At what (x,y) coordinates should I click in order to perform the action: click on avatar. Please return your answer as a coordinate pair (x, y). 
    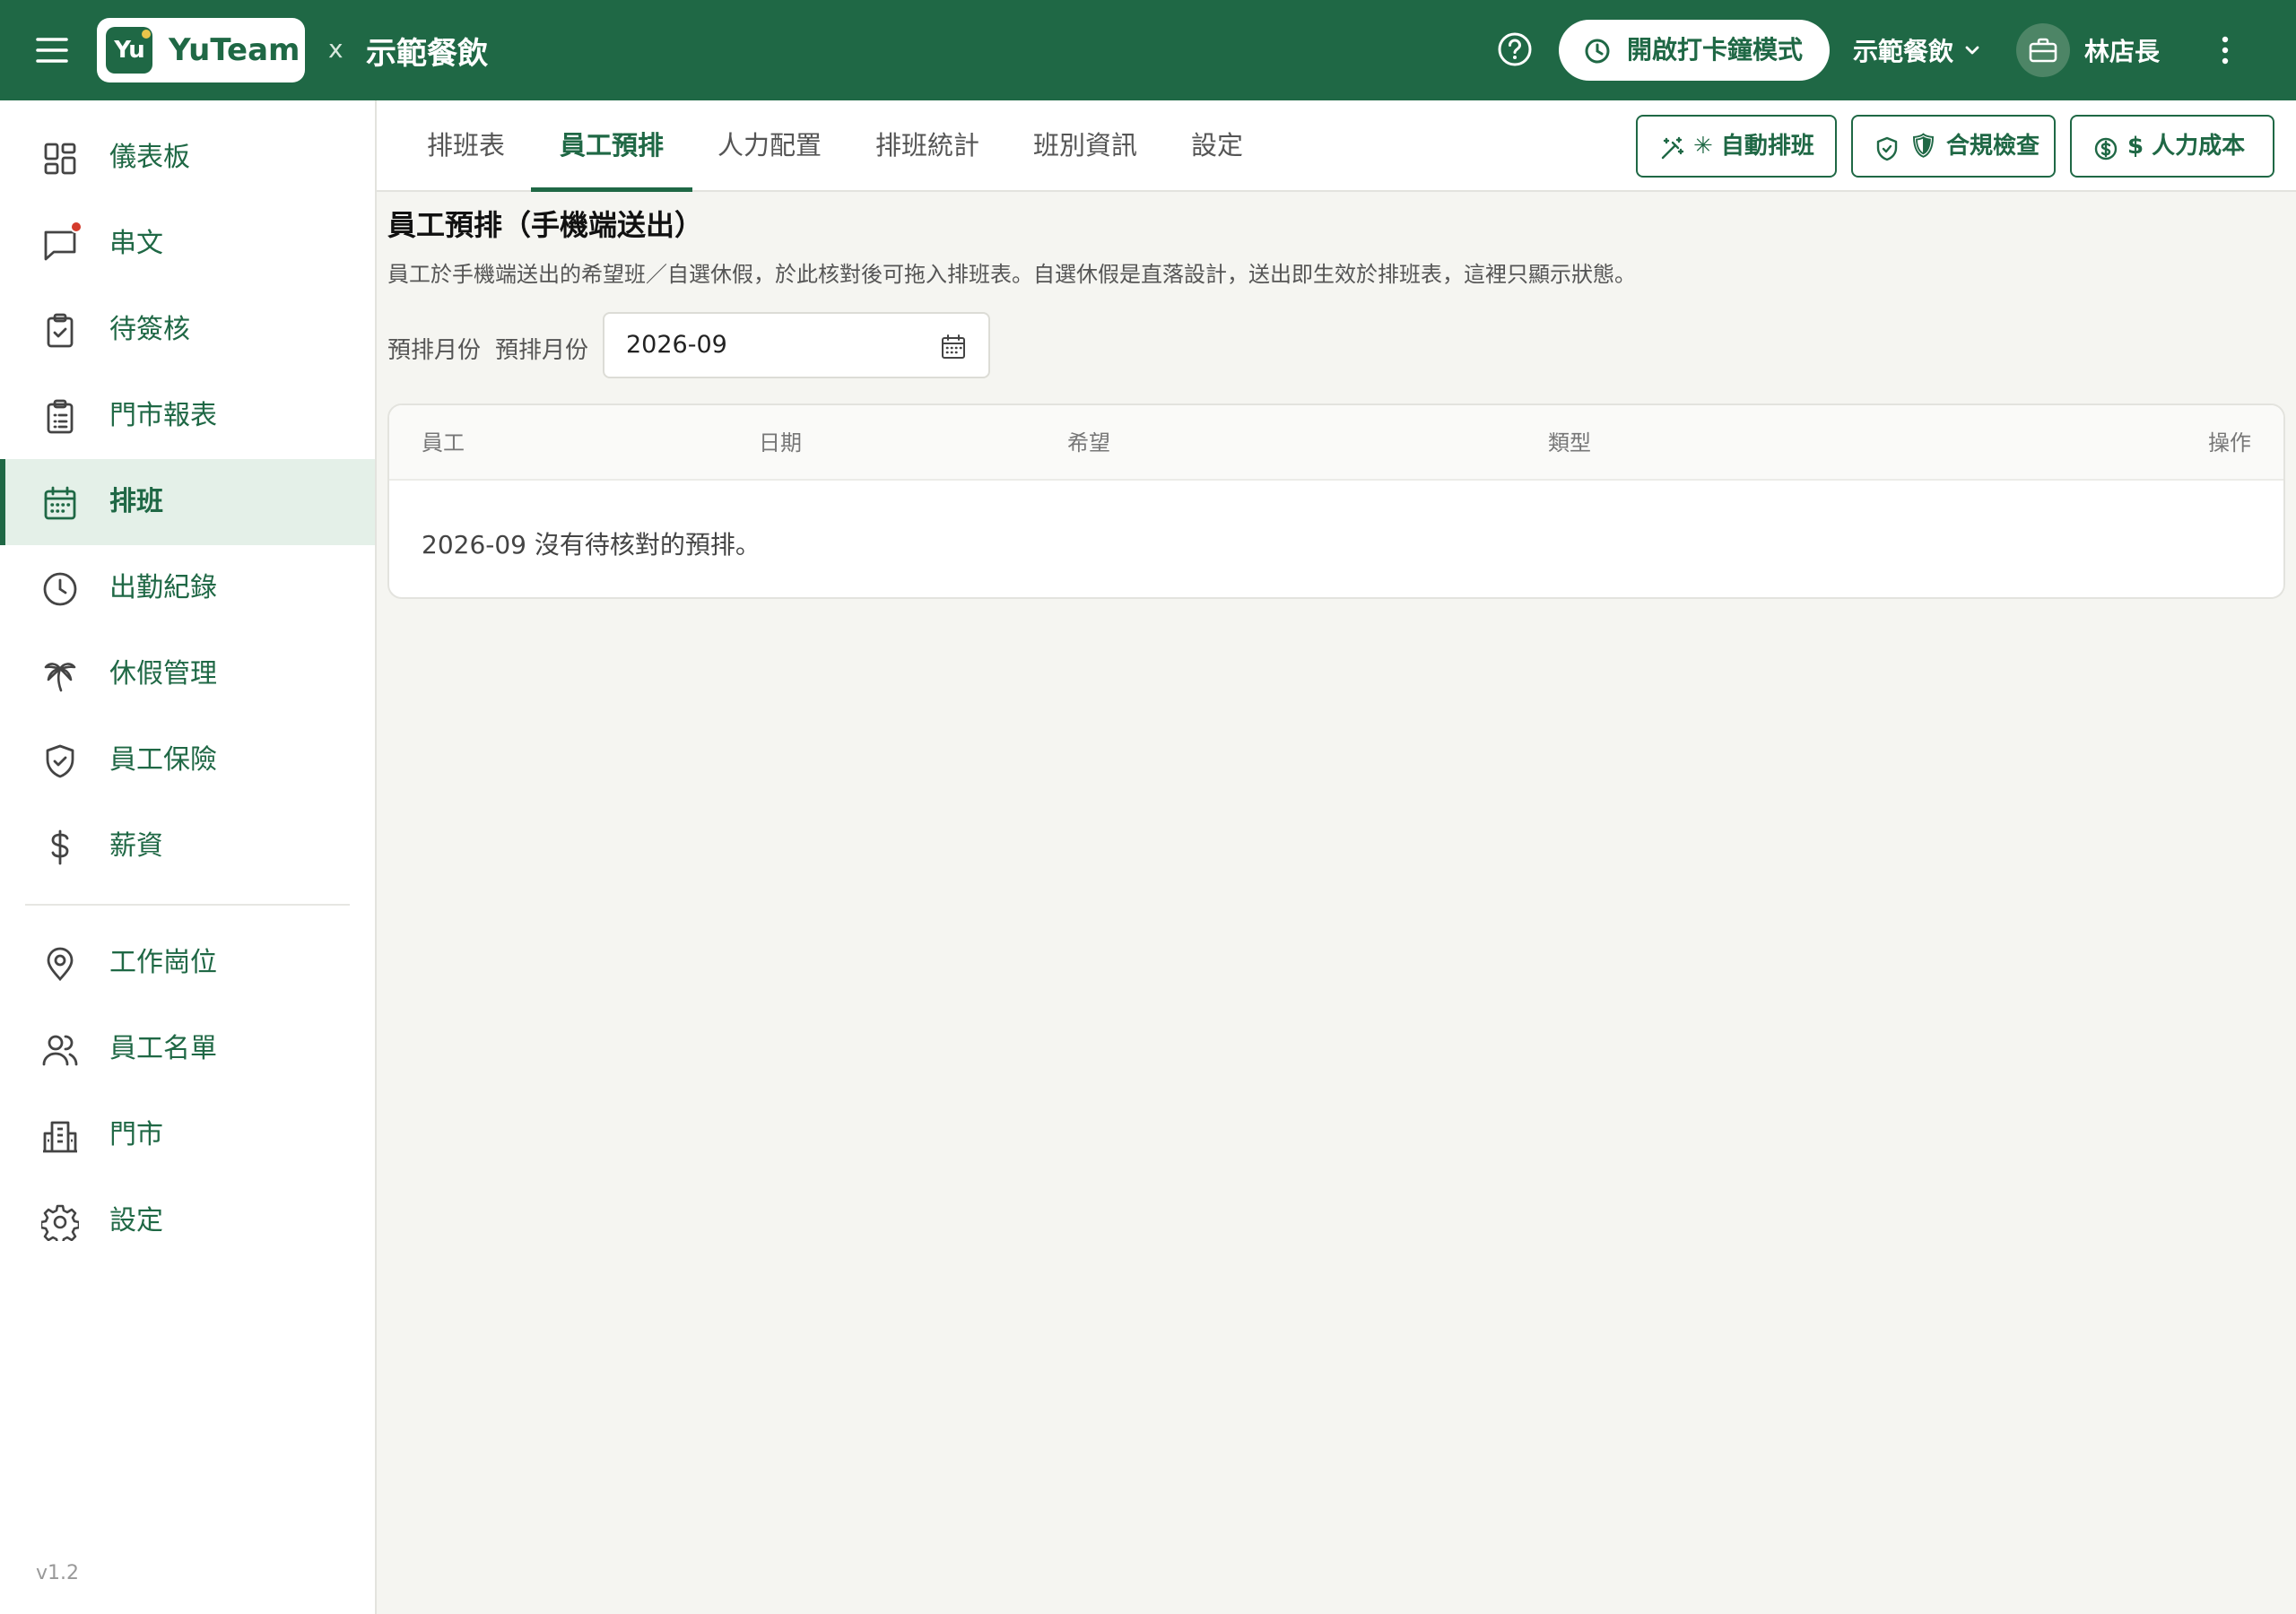
    Looking at the image, I should click on (2043, 50).